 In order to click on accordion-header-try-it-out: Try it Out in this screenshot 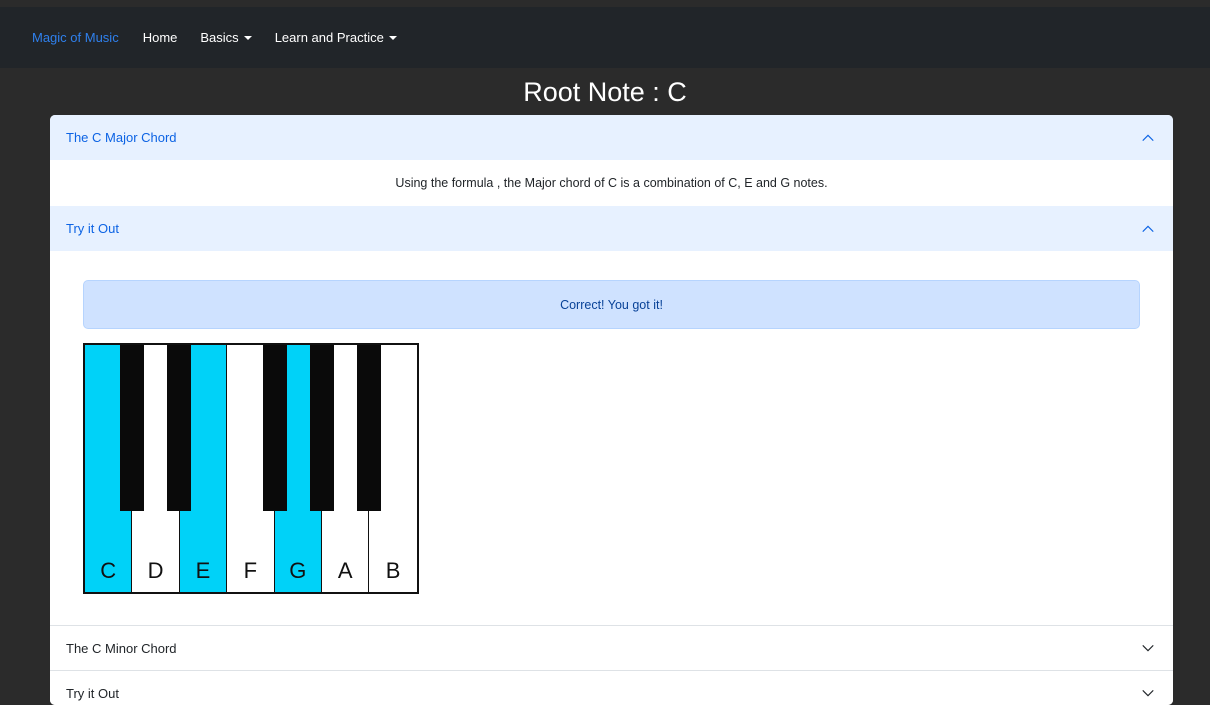, I will do `click(611, 228)`.